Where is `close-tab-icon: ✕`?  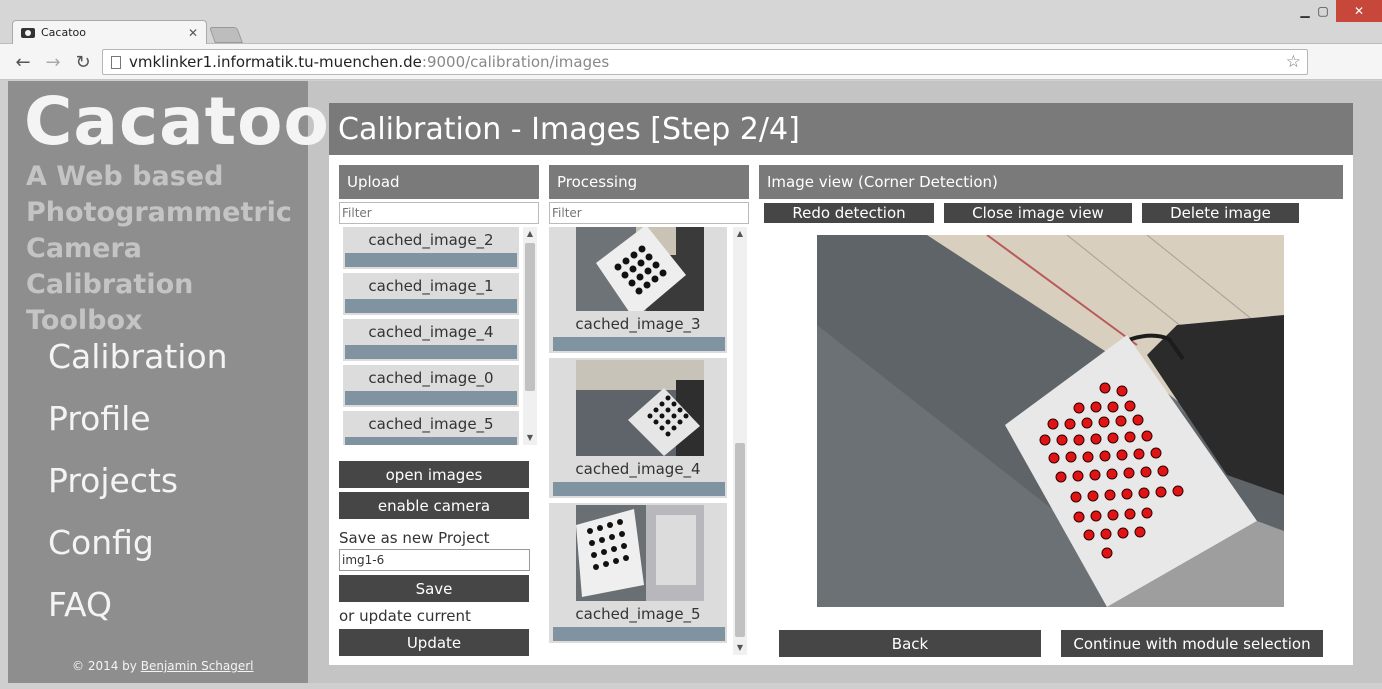 close-tab-icon: ✕ is located at coordinates (193, 33).